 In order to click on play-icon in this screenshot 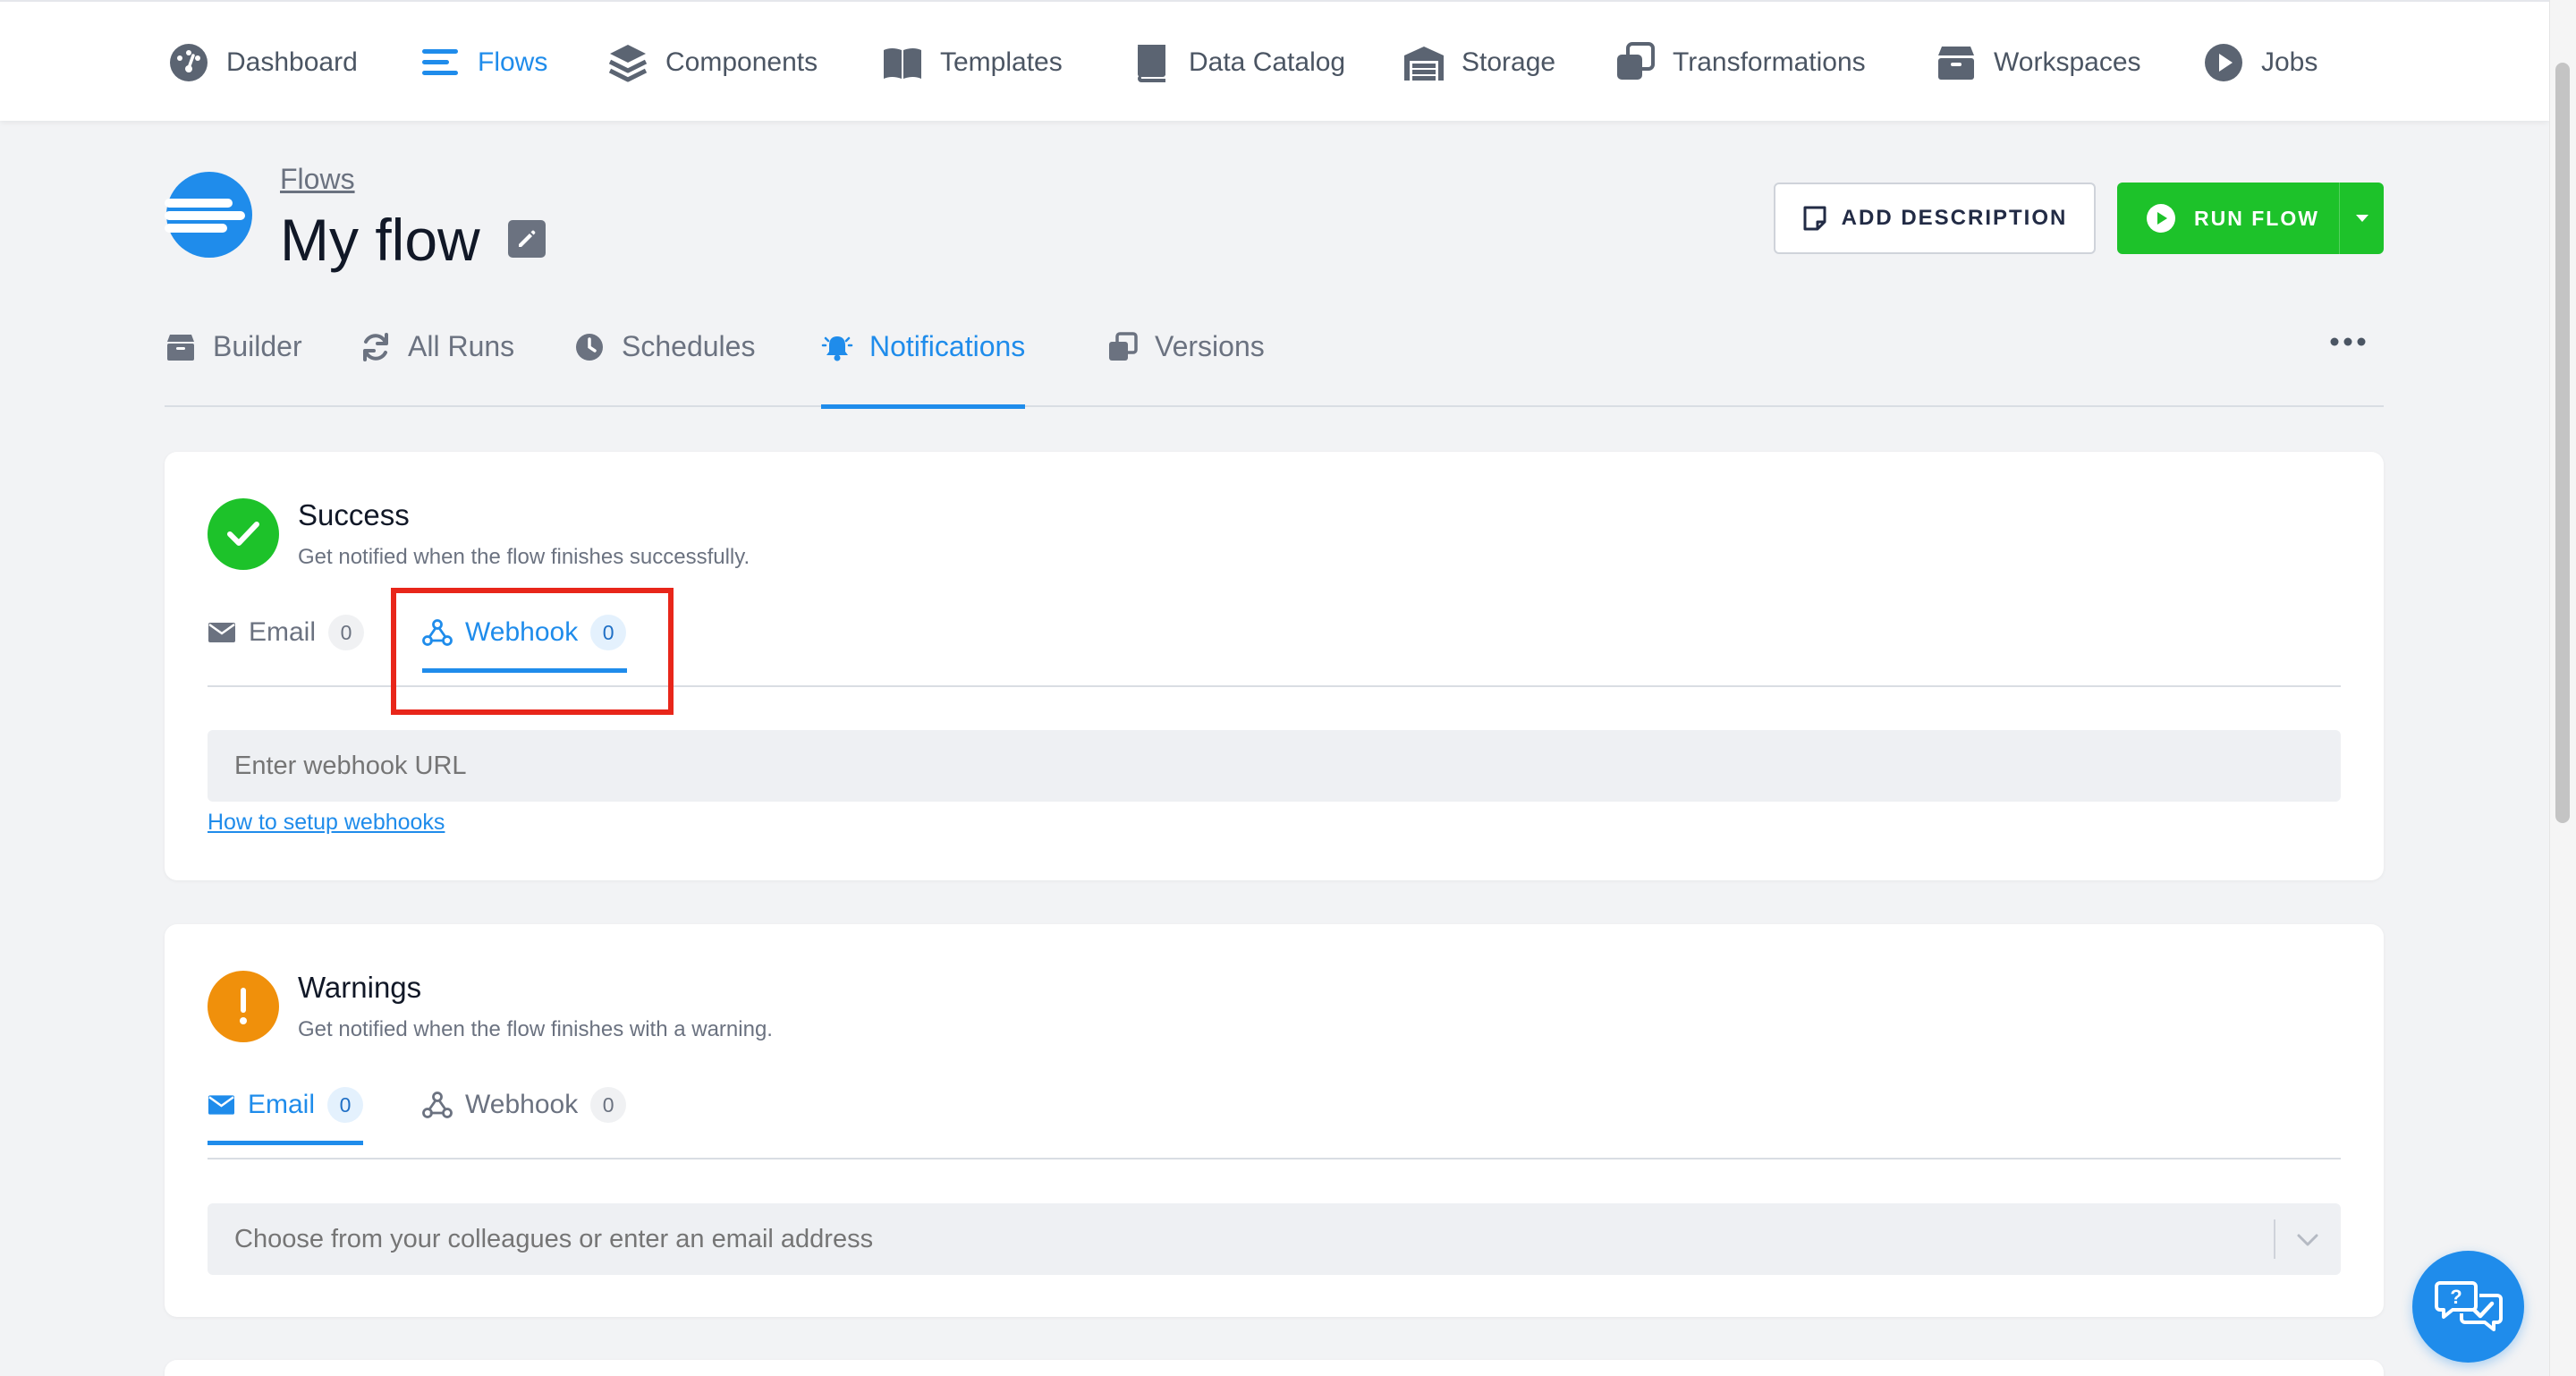, I will do `click(2161, 219)`.